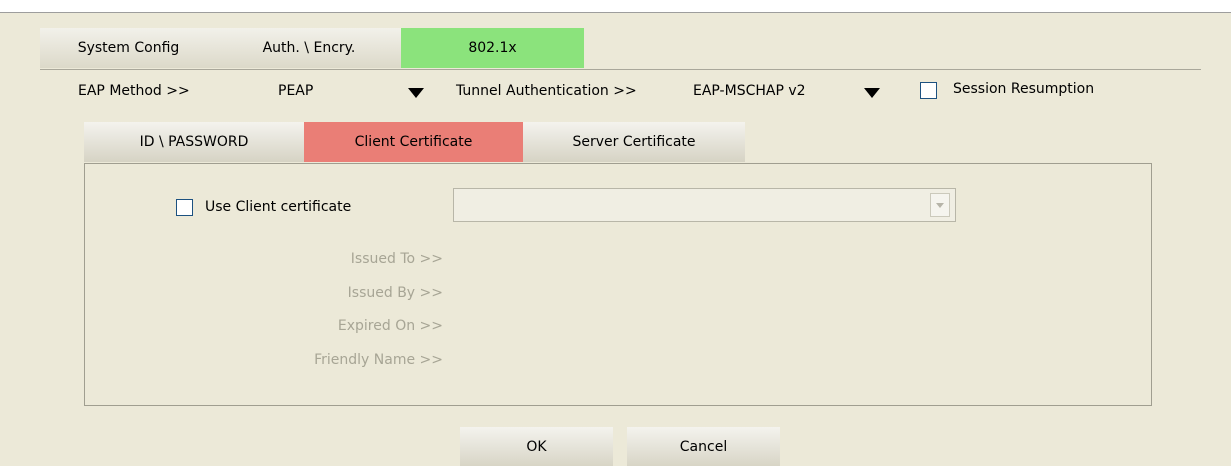  I want to click on tab-row-divider, so click(620, 69).